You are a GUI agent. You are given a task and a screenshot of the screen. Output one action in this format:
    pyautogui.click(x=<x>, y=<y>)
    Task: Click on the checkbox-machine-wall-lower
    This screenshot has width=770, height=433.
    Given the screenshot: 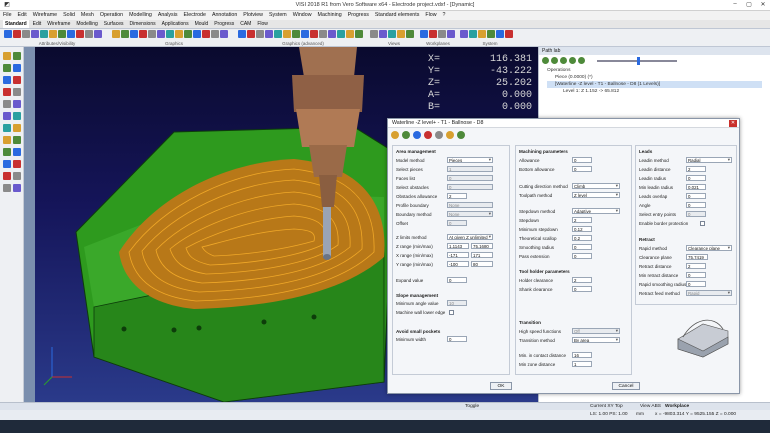 What is the action you would take?
    pyautogui.click(x=451, y=312)
    